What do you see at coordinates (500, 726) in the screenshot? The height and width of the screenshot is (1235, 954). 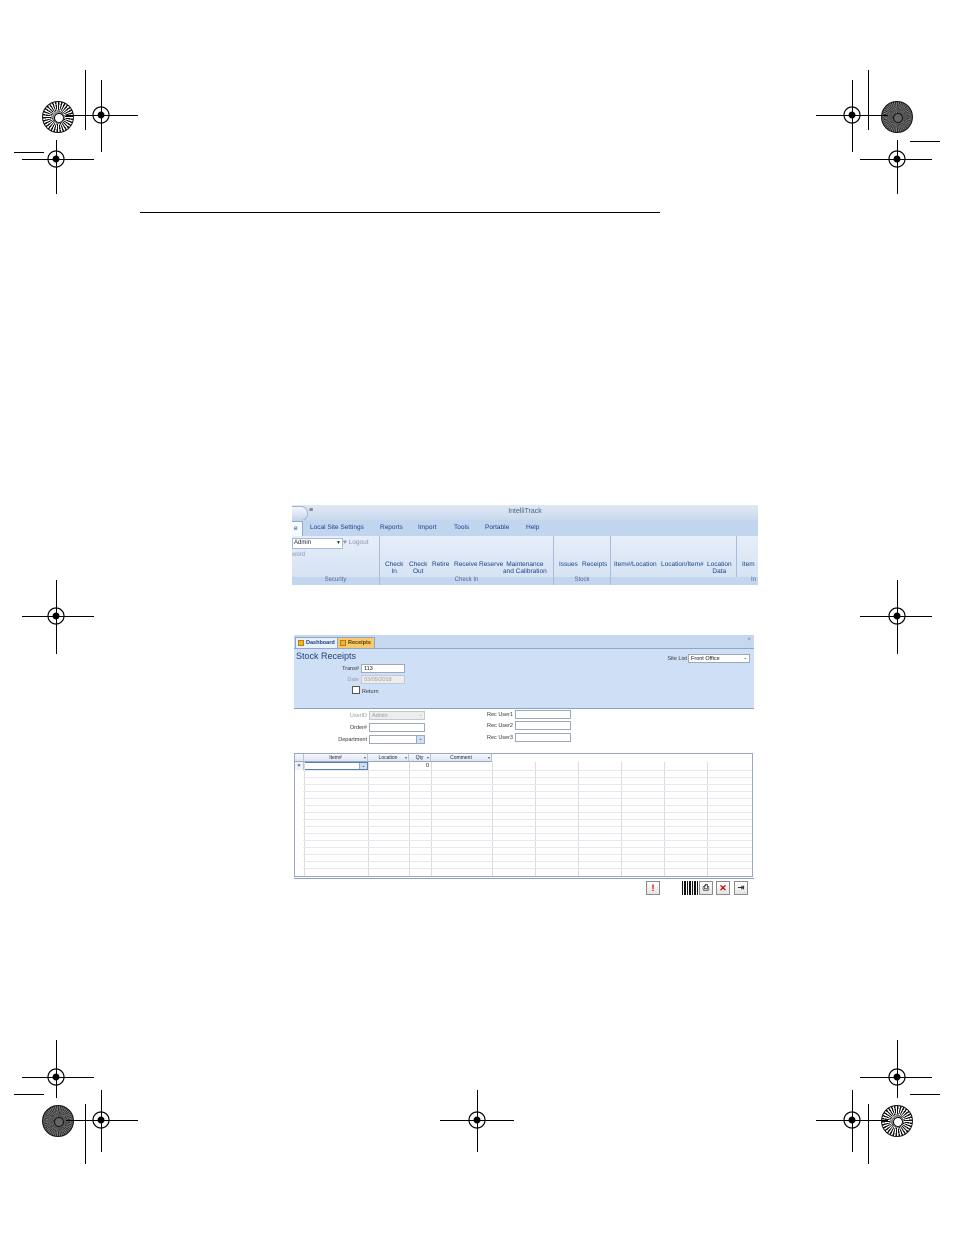 I see `recuser2-label: Rec User2` at bounding box center [500, 726].